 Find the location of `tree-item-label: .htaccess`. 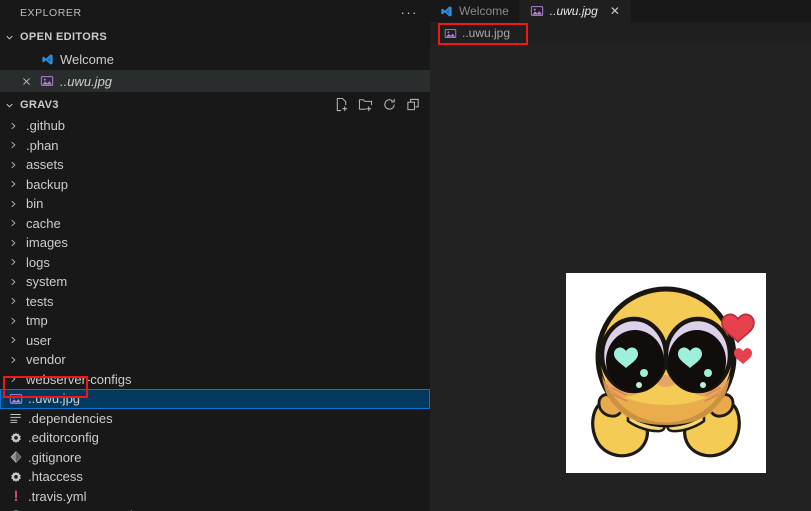

tree-item-label: .htaccess is located at coordinates (55, 477).